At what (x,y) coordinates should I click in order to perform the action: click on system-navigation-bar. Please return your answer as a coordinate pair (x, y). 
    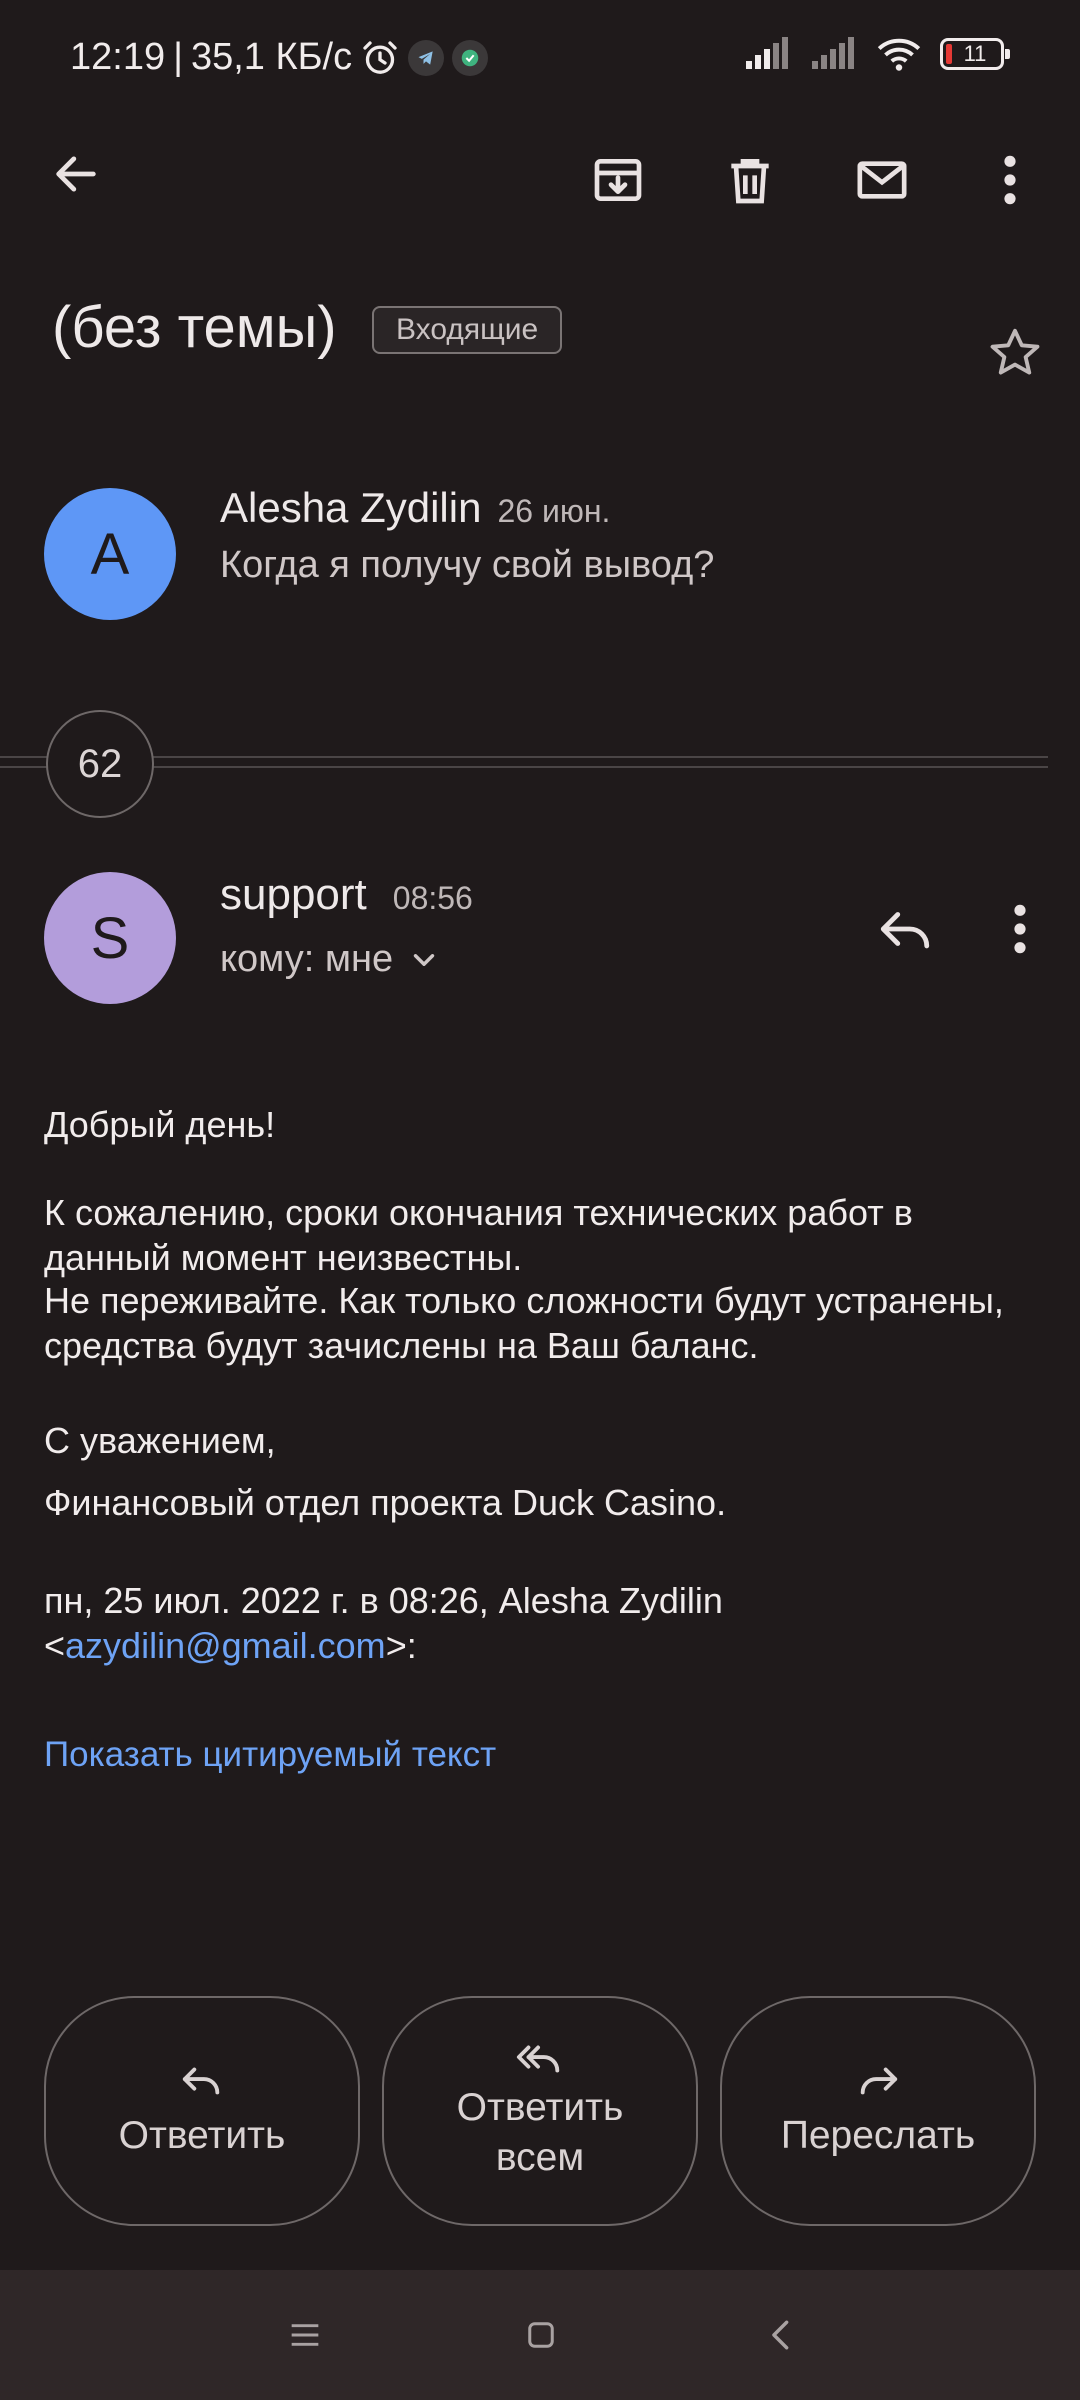
    Looking at the image, I should click on (540, 2335).